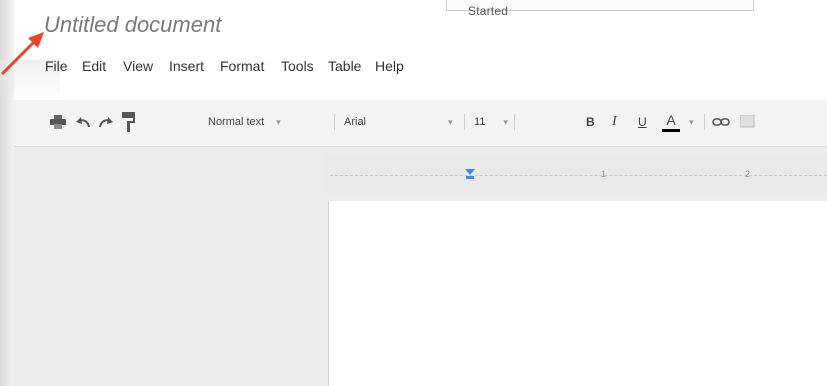  I want to click on formatting-toolbar: Normal text ▾ Arial ▾ 11 ▾ B I U A ▾, so click(420, 123).